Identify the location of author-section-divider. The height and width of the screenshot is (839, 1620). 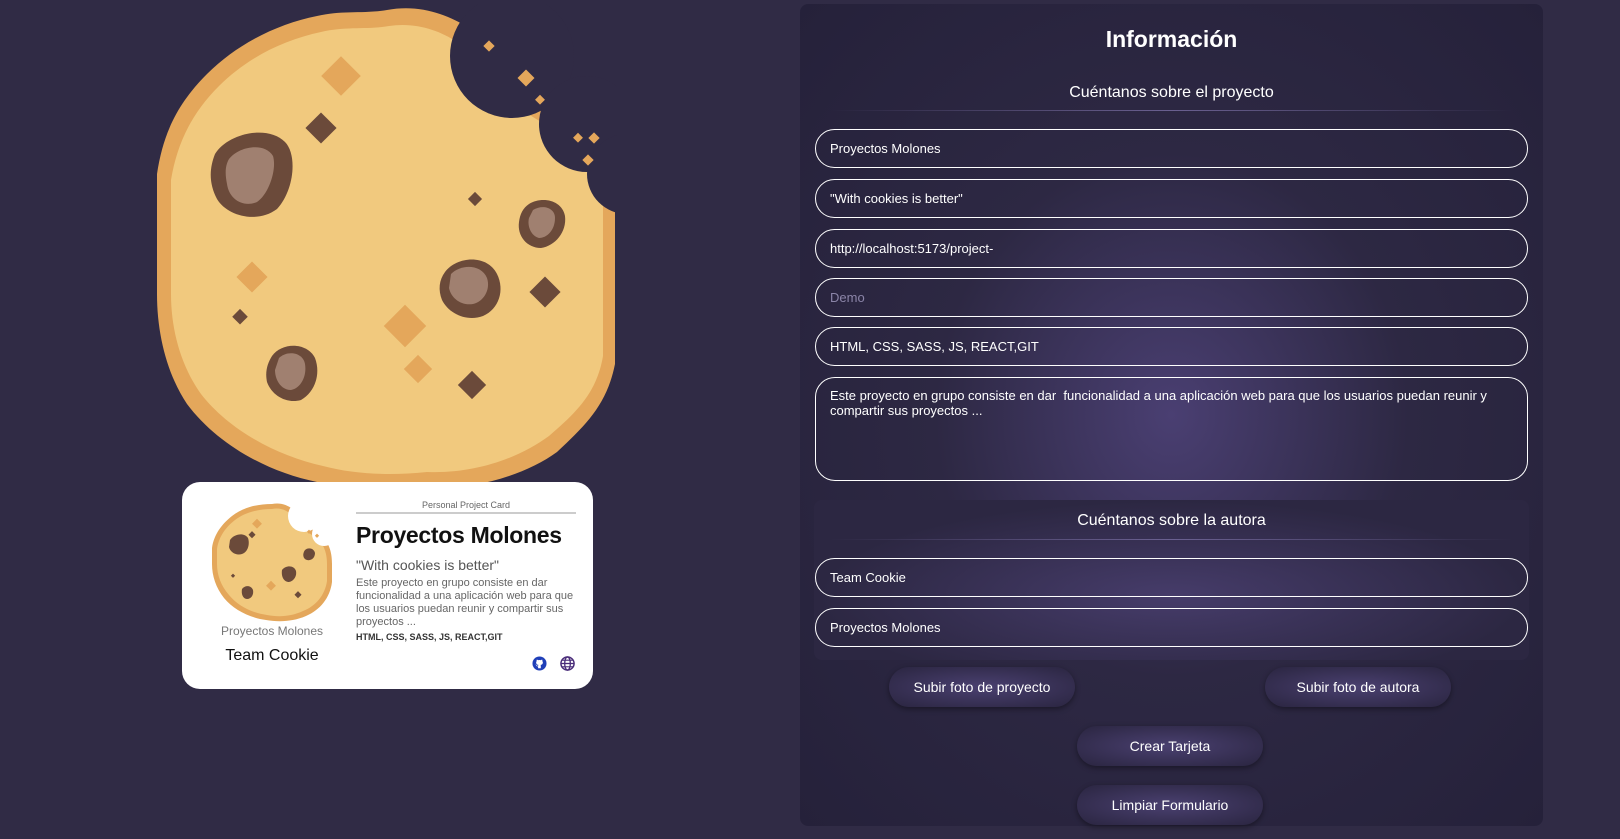
(1171, 539).